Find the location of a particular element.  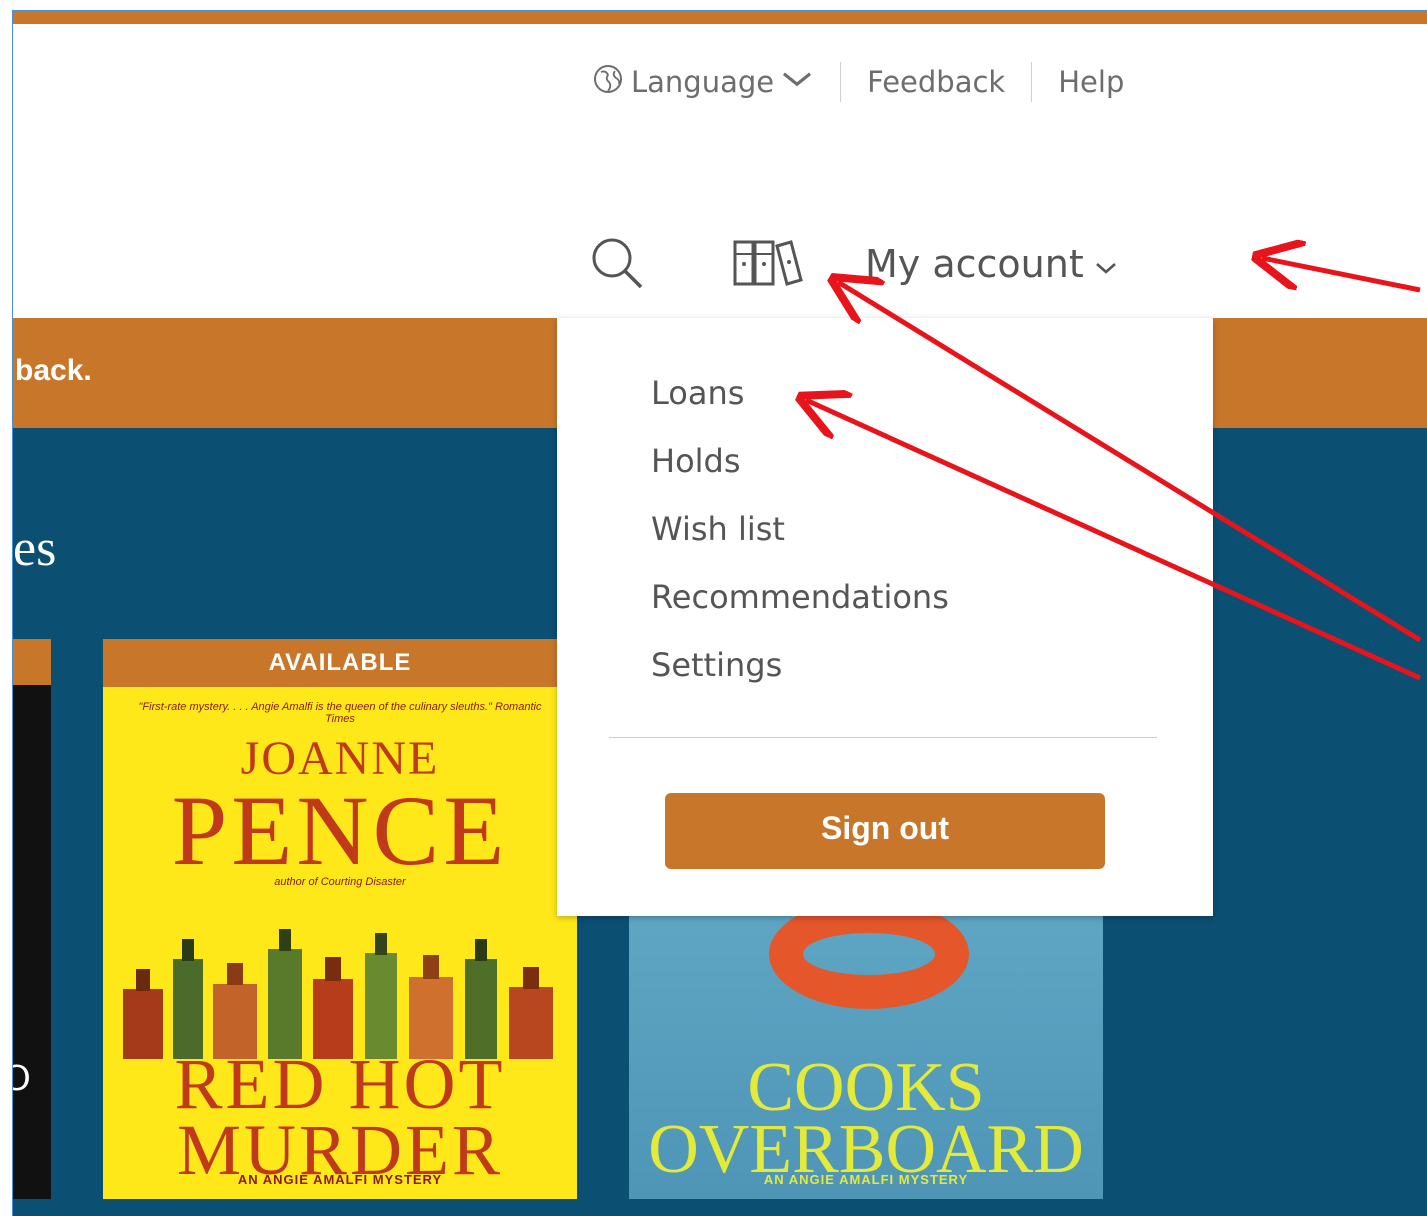

cover-title-line1: RED HOT is located at coordinates (340, 1084).